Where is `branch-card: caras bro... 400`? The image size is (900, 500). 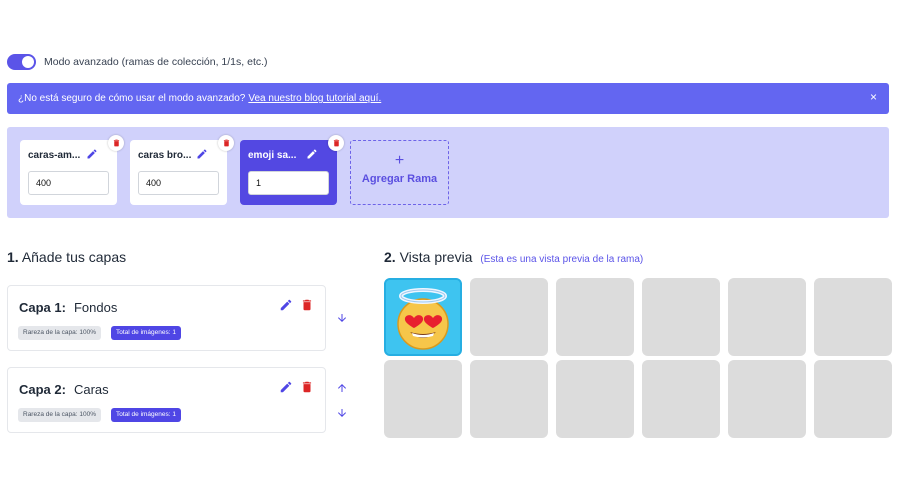
branch-card: caras bro... 400 is located at coordinates (182, 170).